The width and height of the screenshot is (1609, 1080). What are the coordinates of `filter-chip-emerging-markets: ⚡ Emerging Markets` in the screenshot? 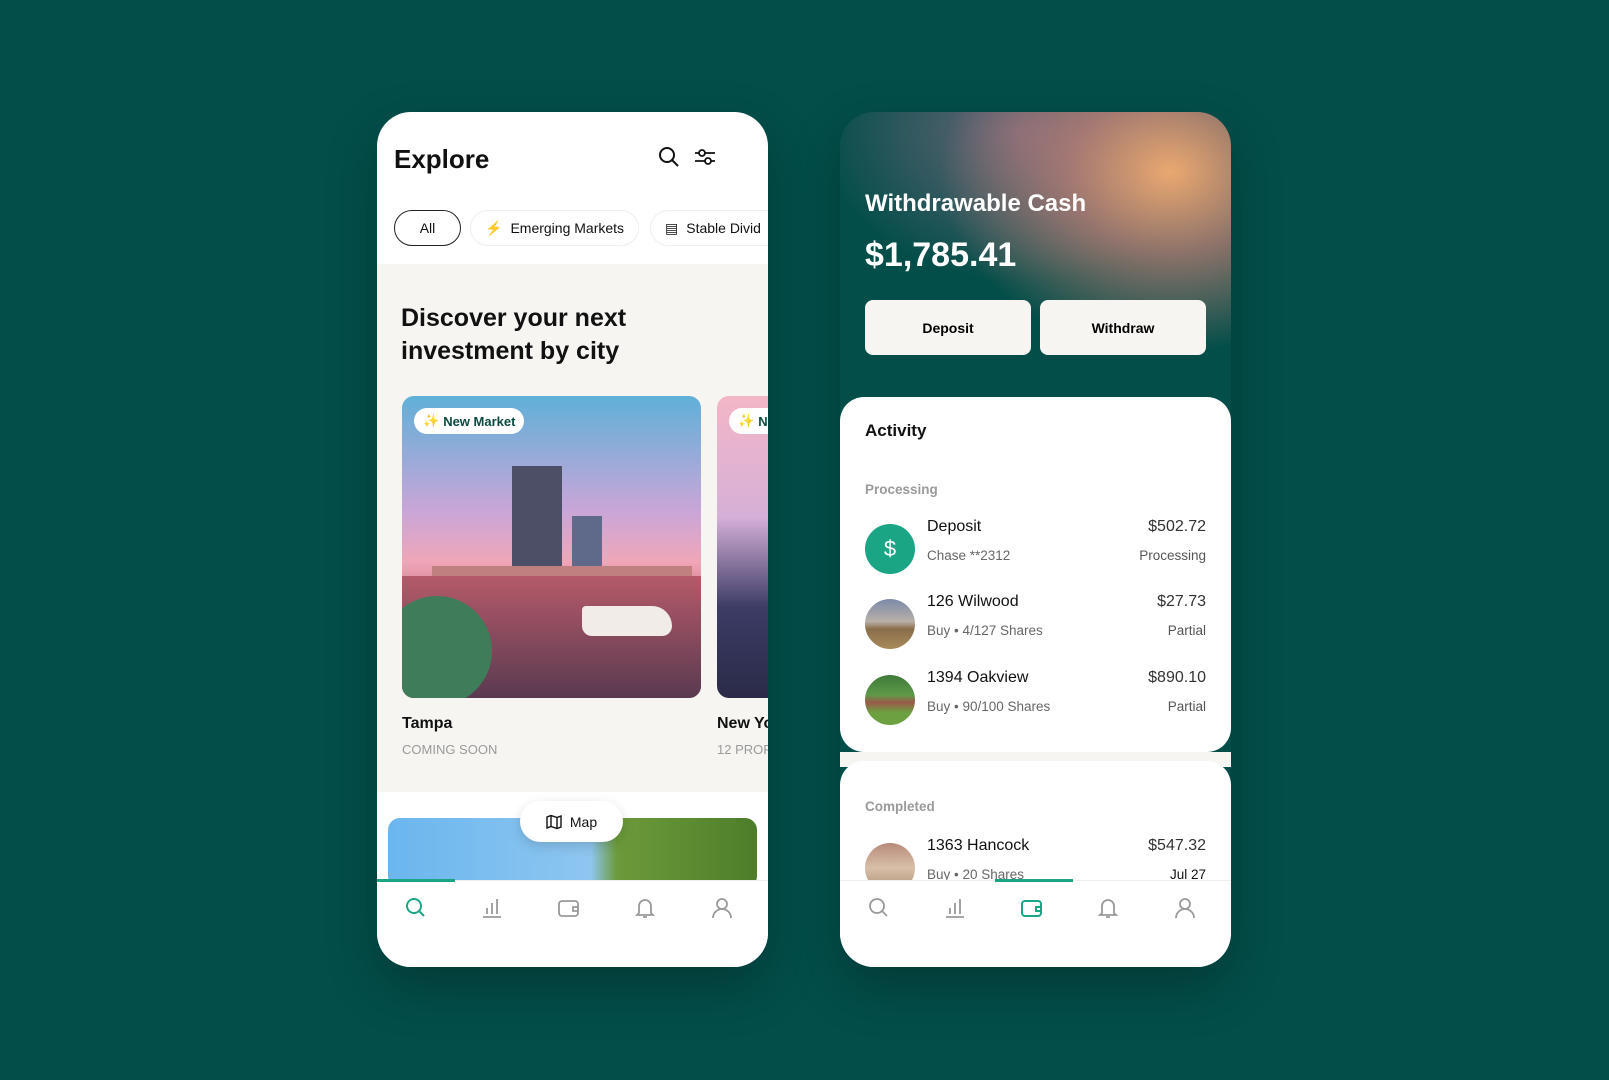 It's located at (555, 228).